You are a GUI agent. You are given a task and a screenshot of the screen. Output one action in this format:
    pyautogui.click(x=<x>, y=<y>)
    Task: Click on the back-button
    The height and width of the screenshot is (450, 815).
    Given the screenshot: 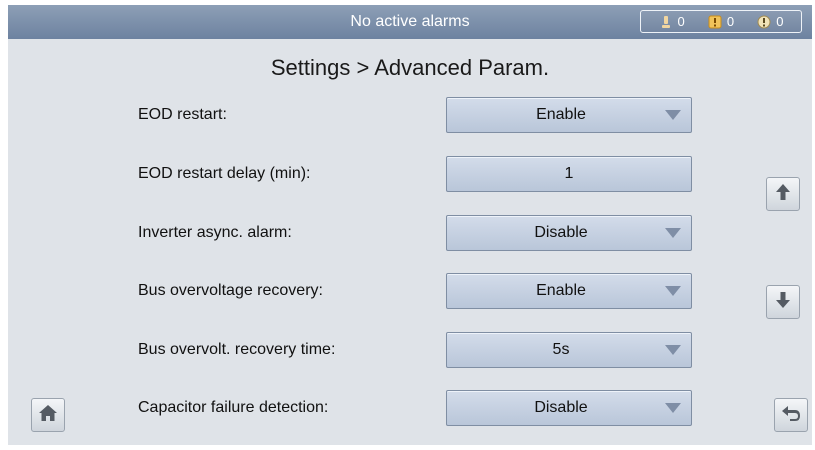 What is the action you would take?
    pyautogui.click(x=791, y=415)
    